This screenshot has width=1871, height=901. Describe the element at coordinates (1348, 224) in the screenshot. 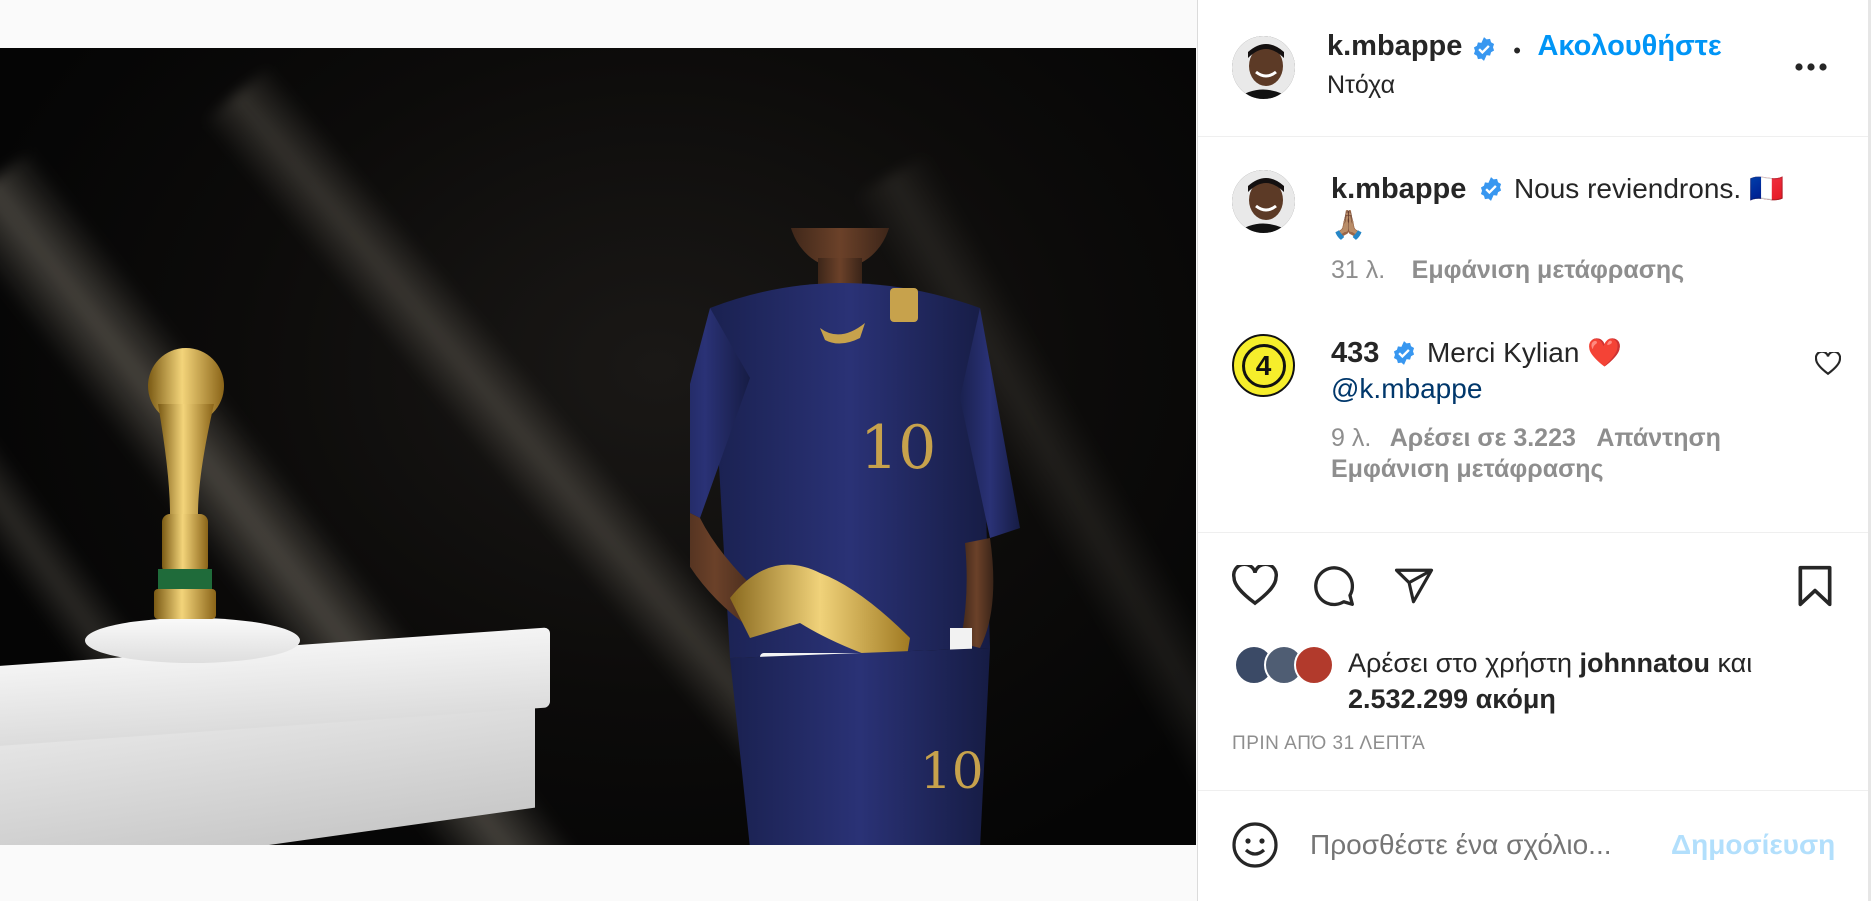

I see `caption-emoji: 🙏🏽` at that location.